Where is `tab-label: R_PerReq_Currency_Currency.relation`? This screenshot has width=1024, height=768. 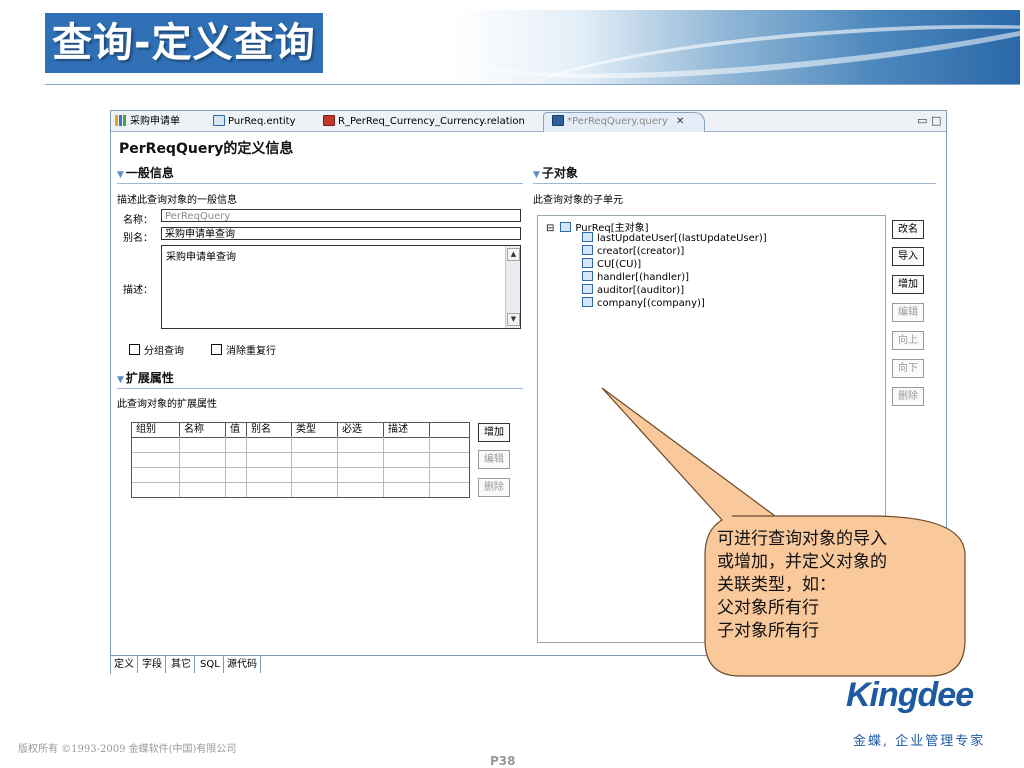
tab-label: R_PerReq_Currency_Currency.relation is located at coordinates (431, 121).